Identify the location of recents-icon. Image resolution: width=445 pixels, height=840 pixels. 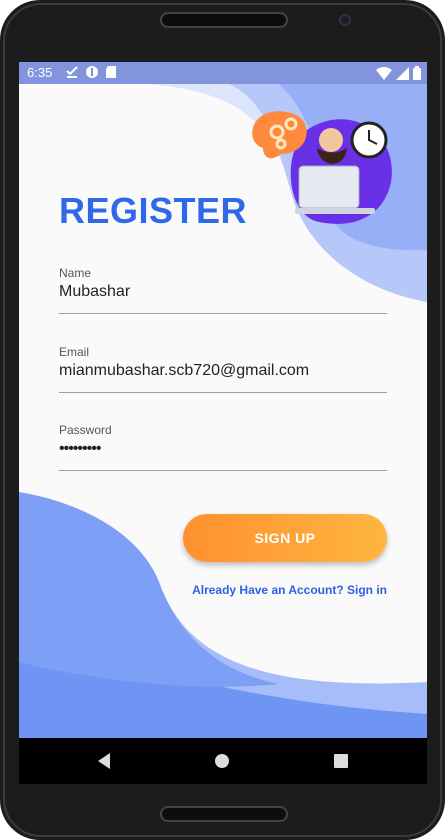
(341, 761).